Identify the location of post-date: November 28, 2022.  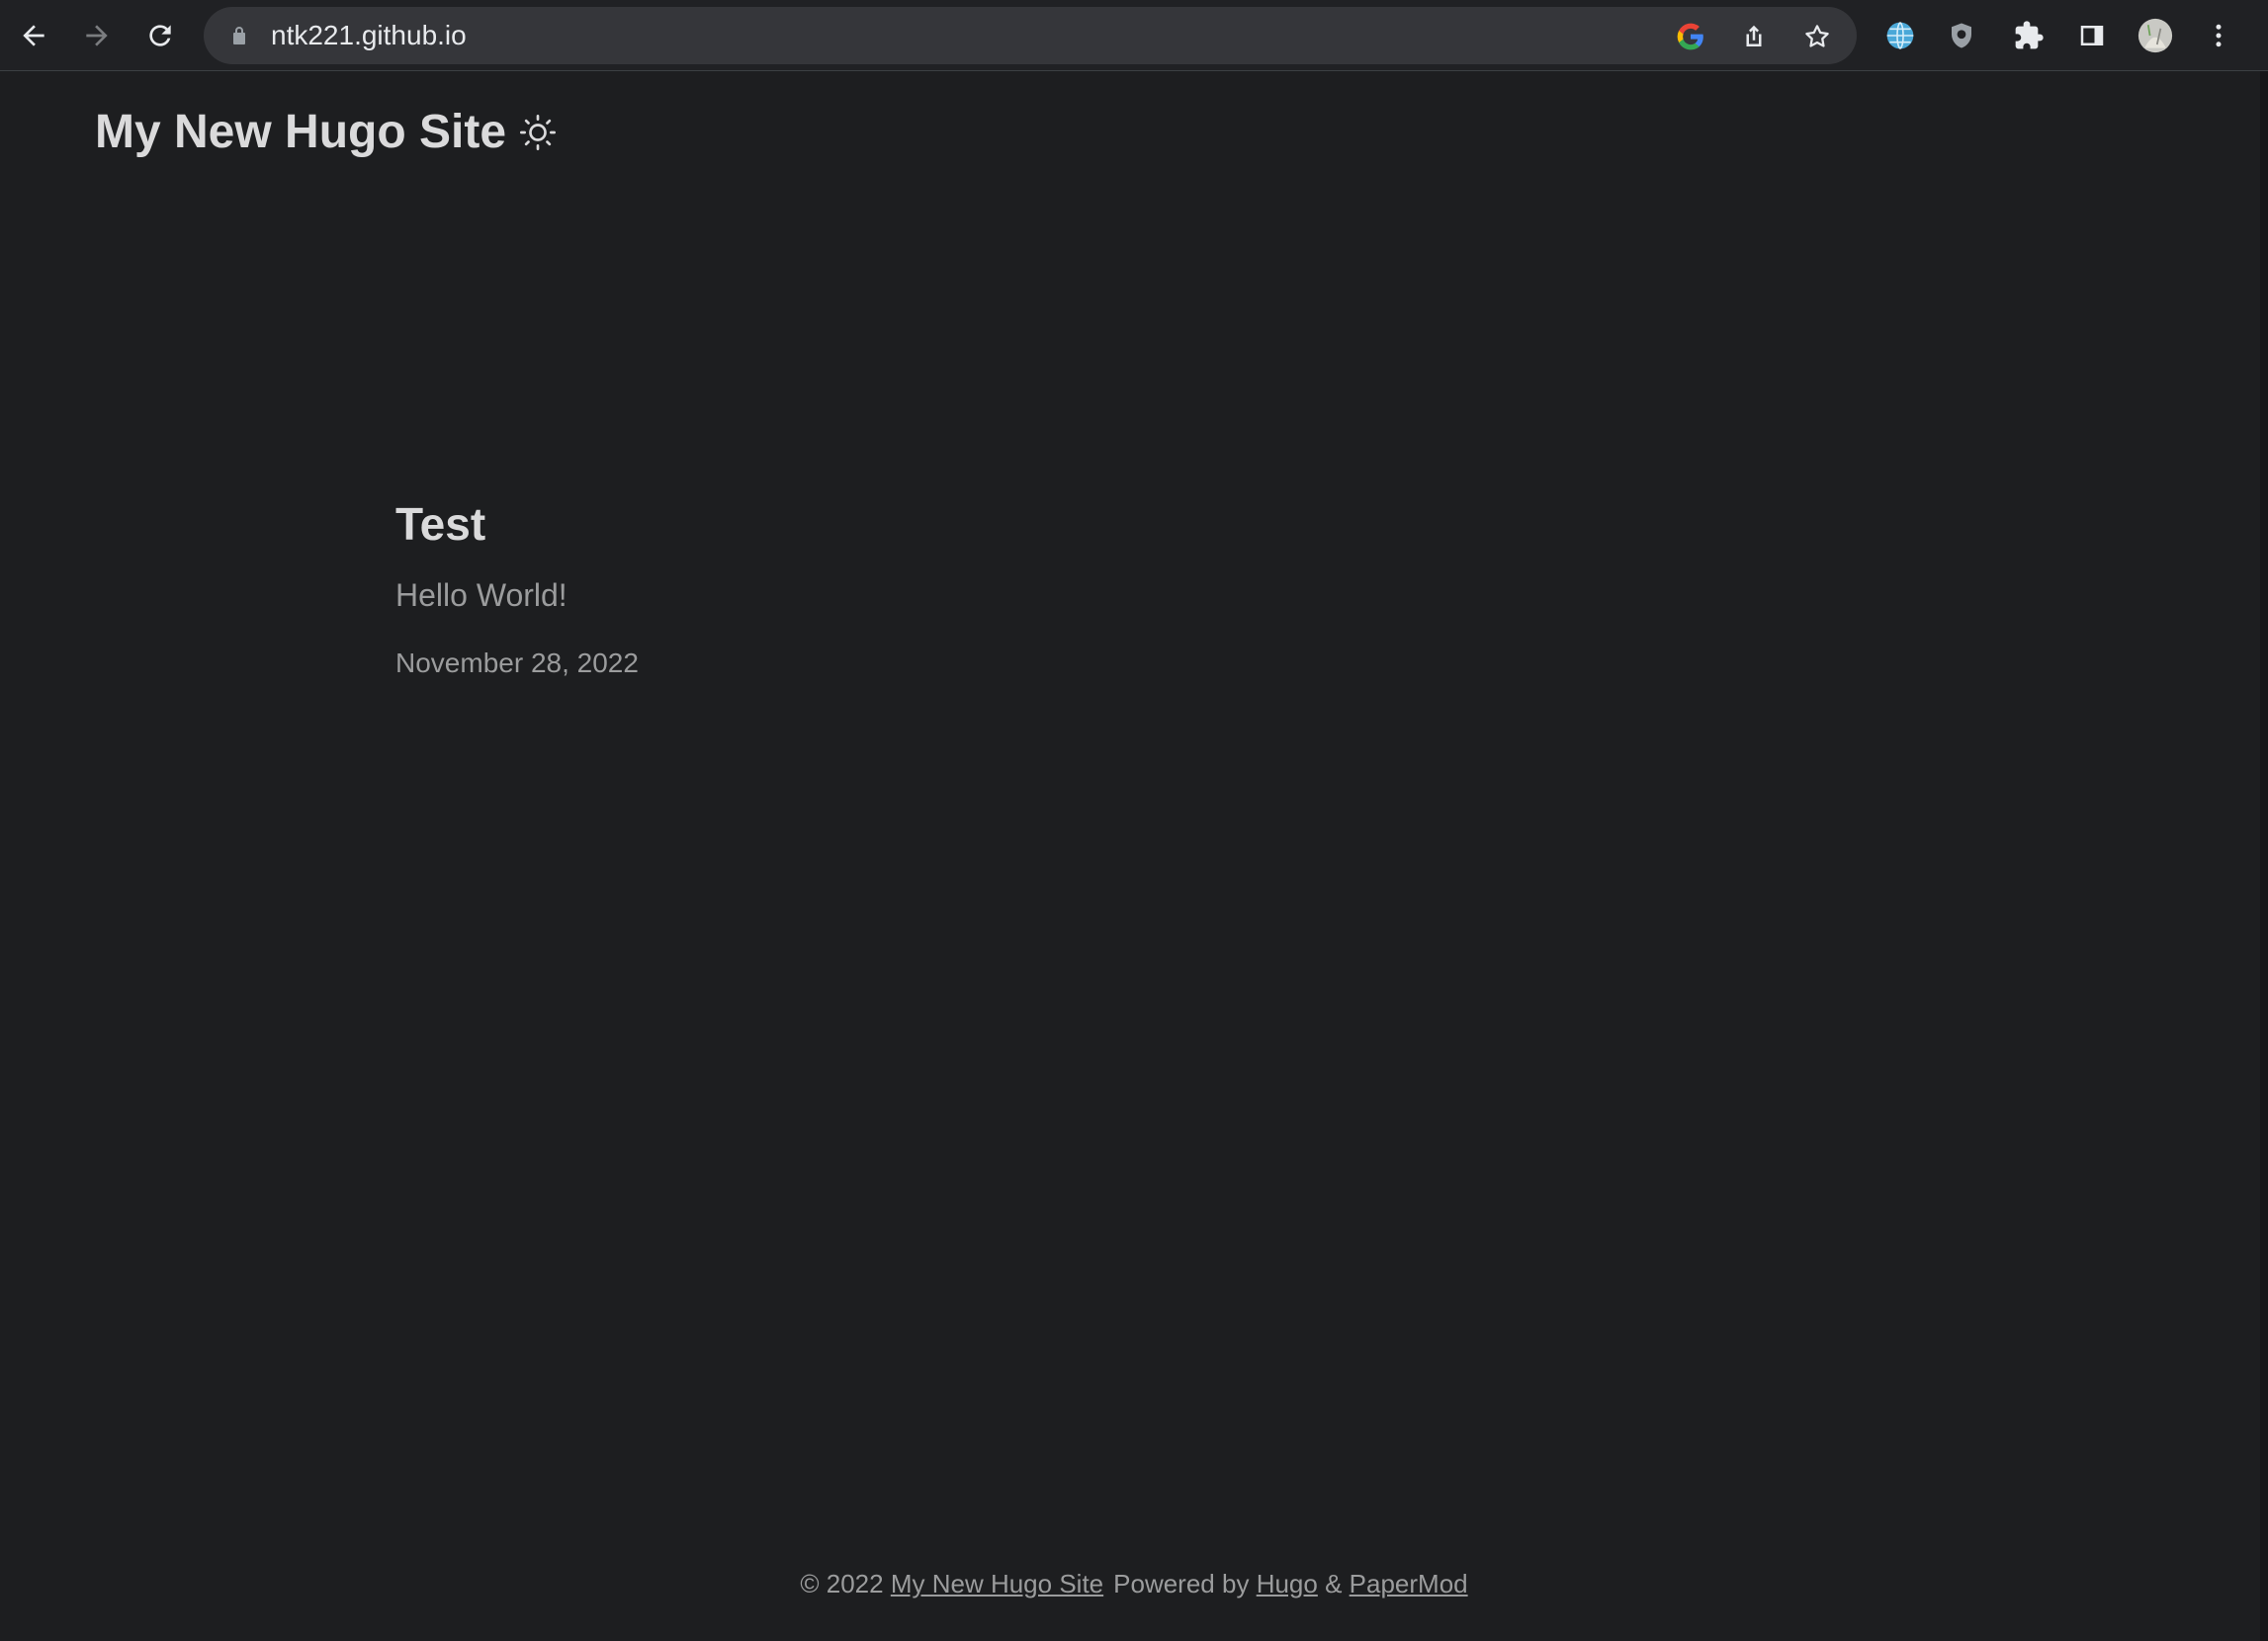
(517, 663).